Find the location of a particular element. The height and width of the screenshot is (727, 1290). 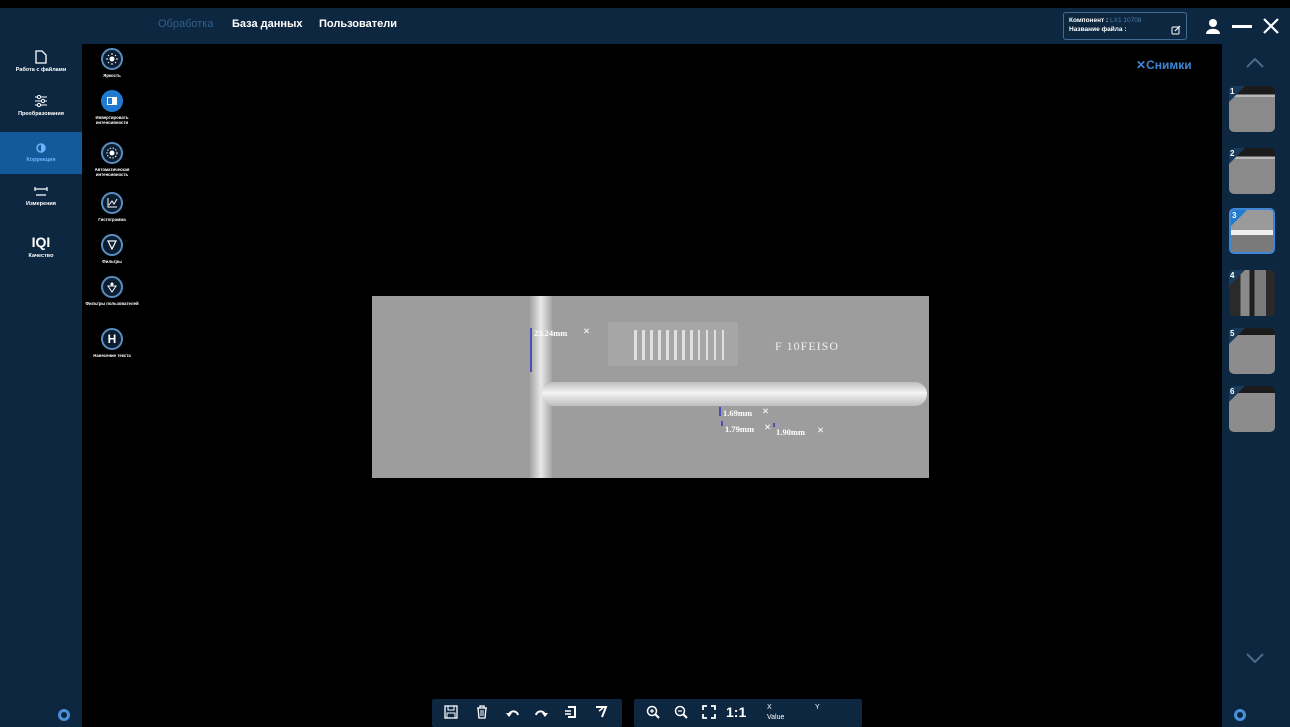

invert-icon is located at coordinates (112, 101).